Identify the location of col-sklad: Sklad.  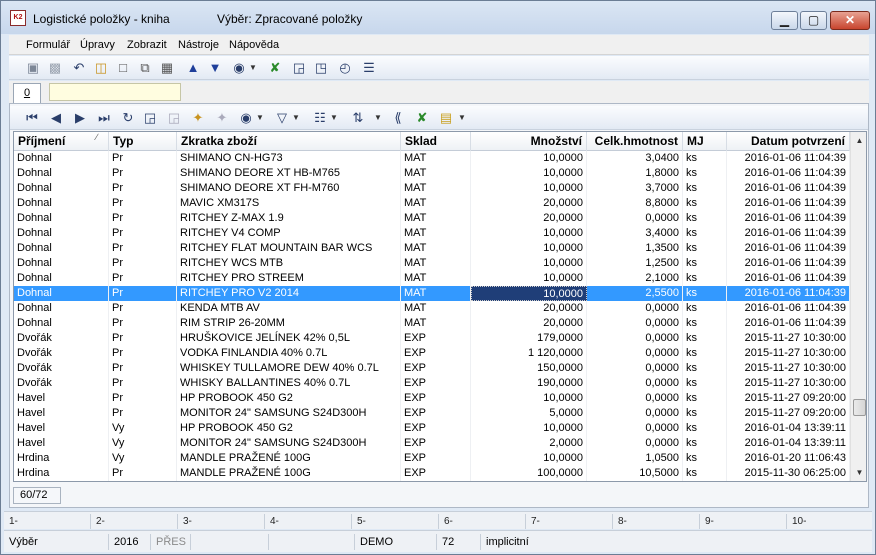
(436, 141).